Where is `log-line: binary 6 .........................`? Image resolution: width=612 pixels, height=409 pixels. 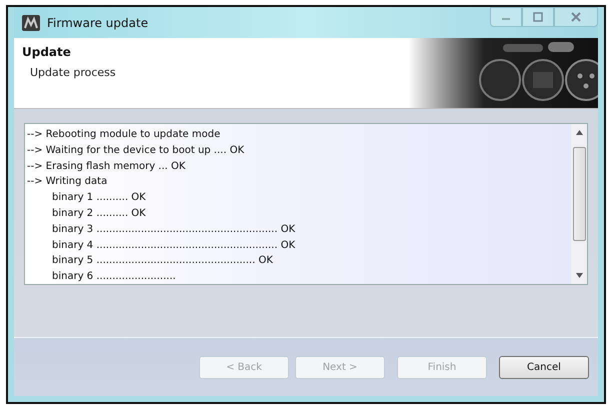
log-line: binary 6 ......................... is located at coordinates (114, 277).